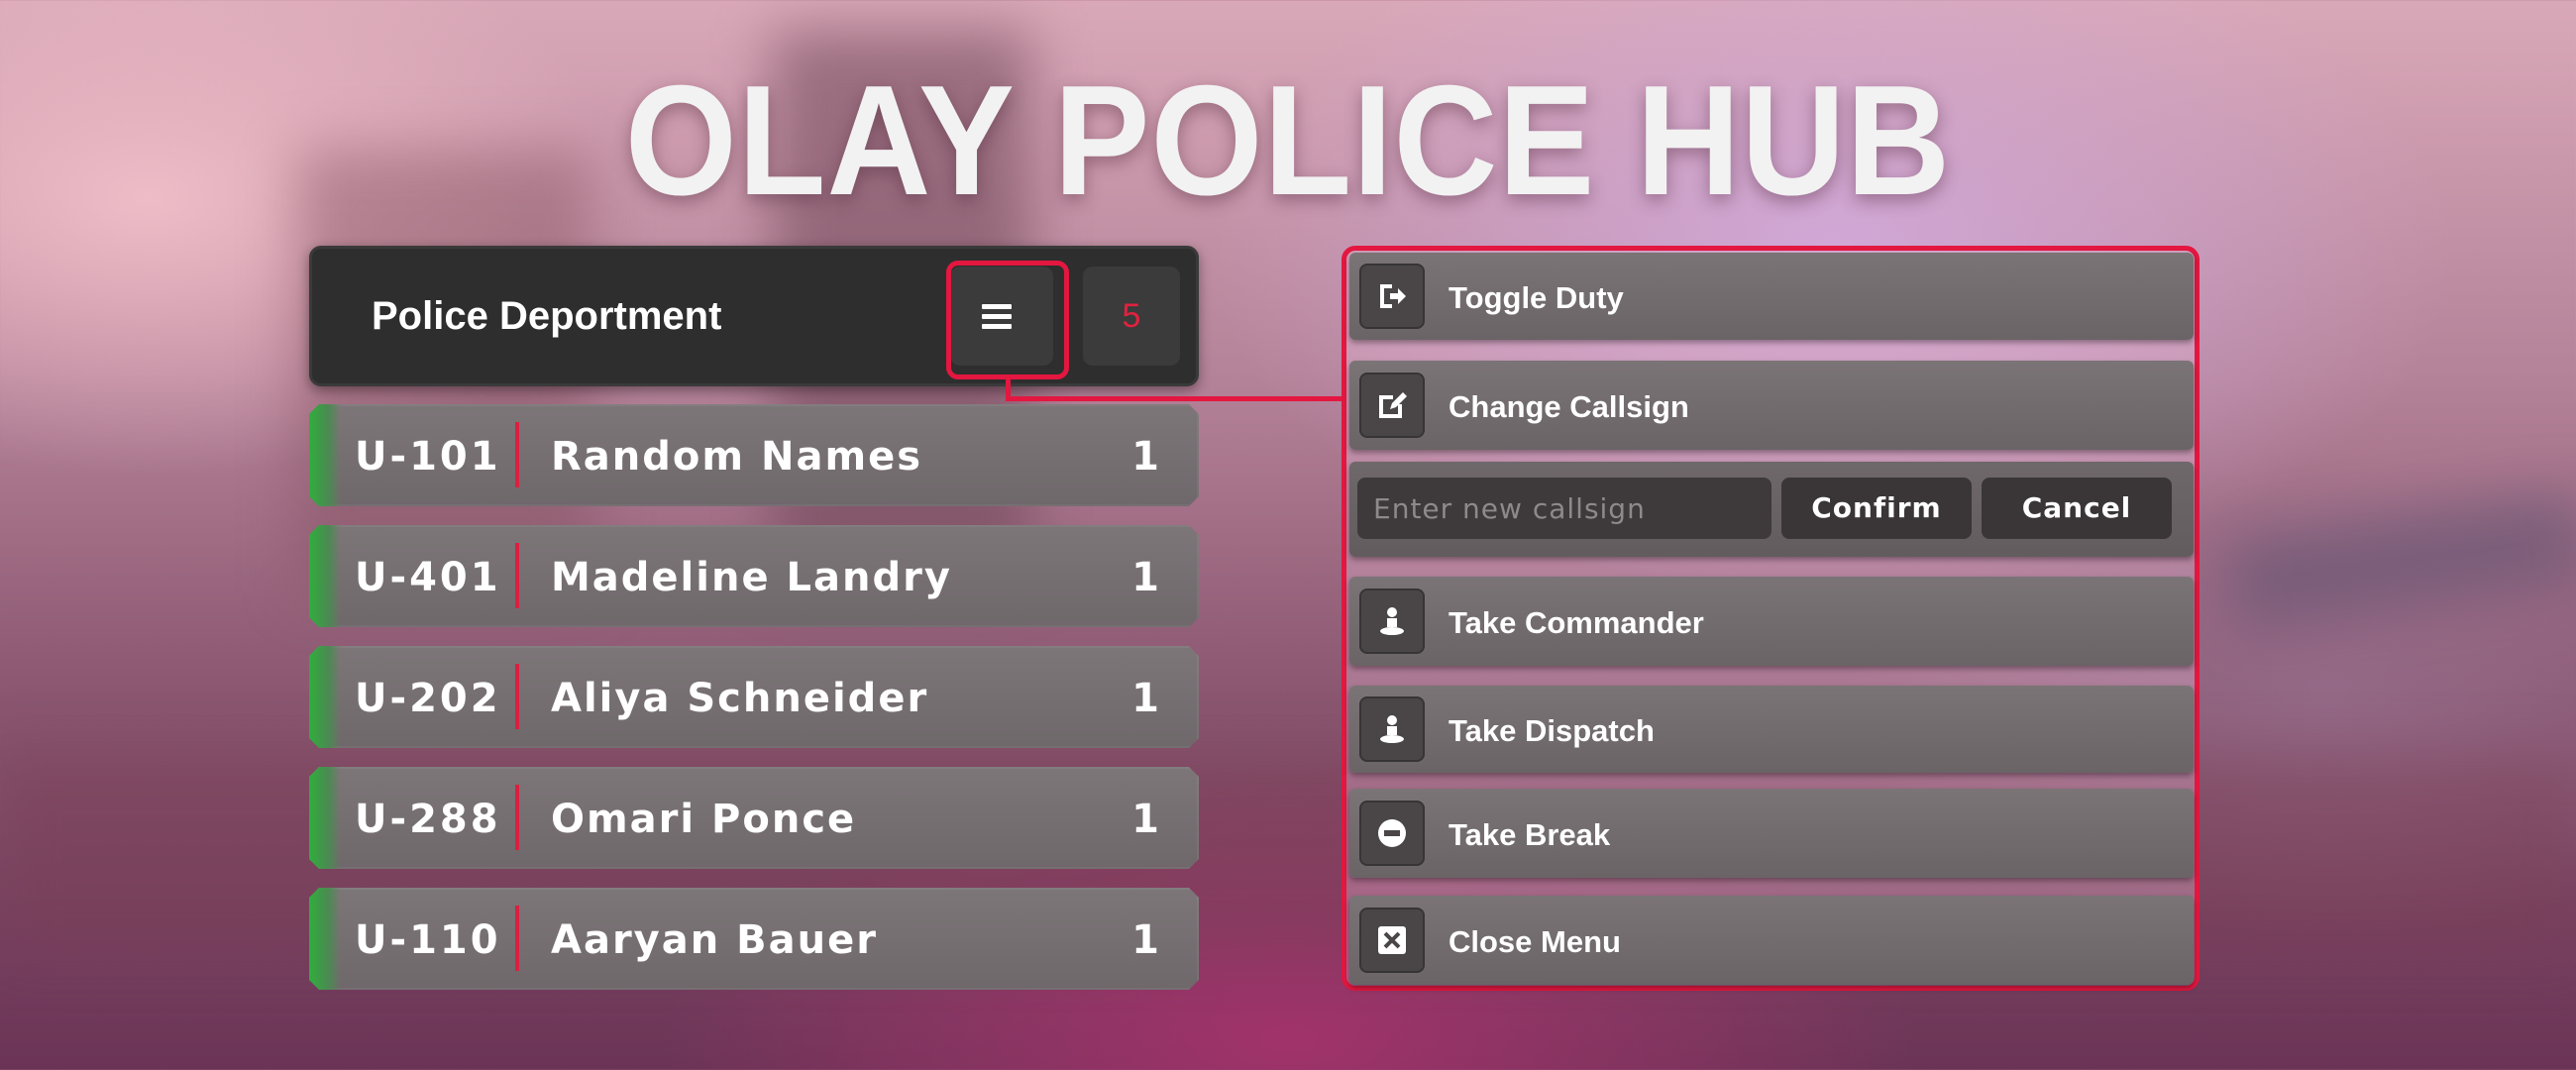 This screenshot has width=2576, height=1070. I want to click on unit-row: U-202 Aliya Schneider 1, so click(754, 697).